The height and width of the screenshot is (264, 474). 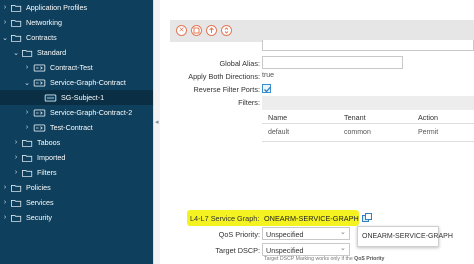 What do you see at coordinates (311, 218) in the screenshot?
I see `service-graph-select: ONEARM-SERVICE-GRAPH` at bounding box center [311, 218].